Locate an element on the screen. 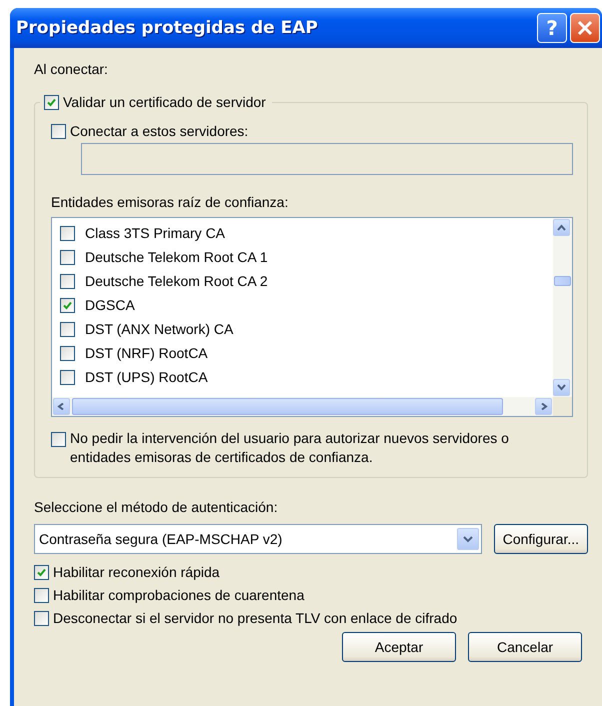 The height and width of the screenshot is (706, 602). list-item: DST (UPS) RootCA is located at coordinates (146, 377).